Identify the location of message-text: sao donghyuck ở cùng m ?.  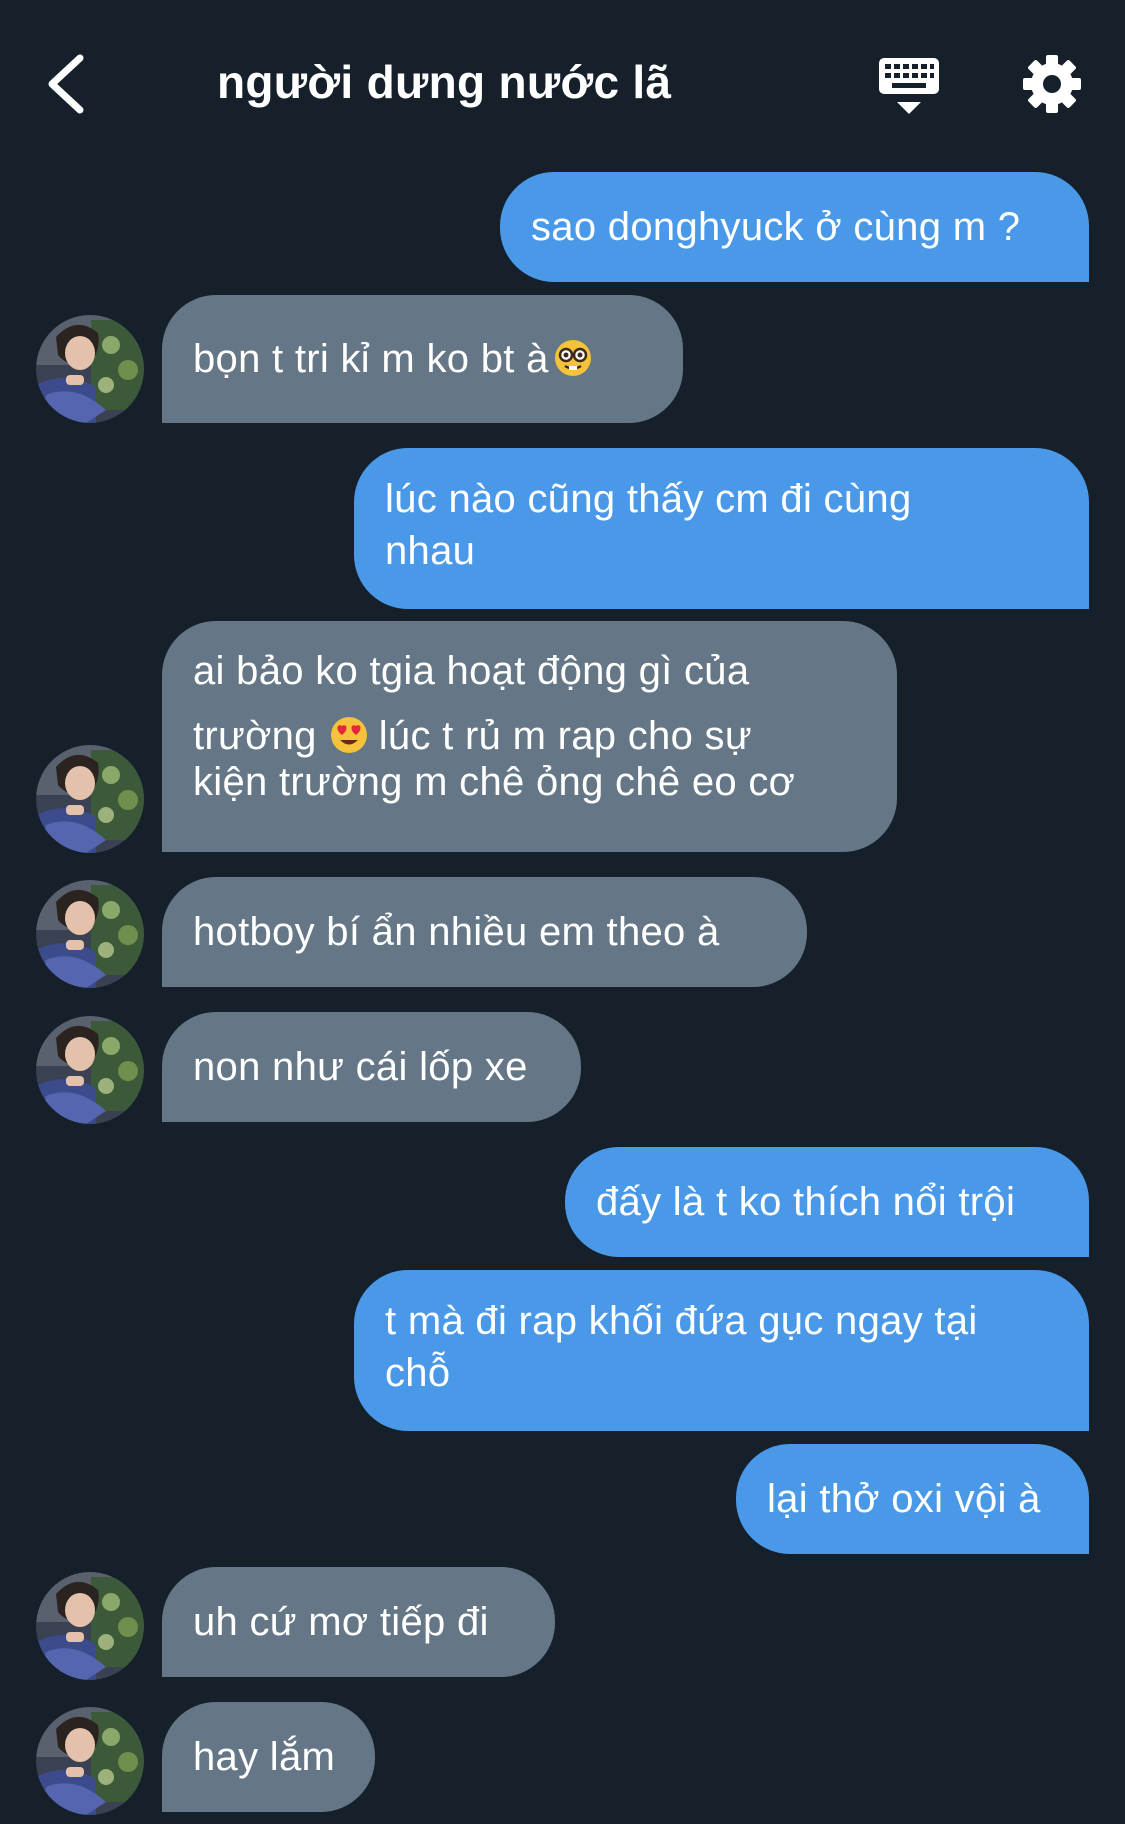
(776, 227).